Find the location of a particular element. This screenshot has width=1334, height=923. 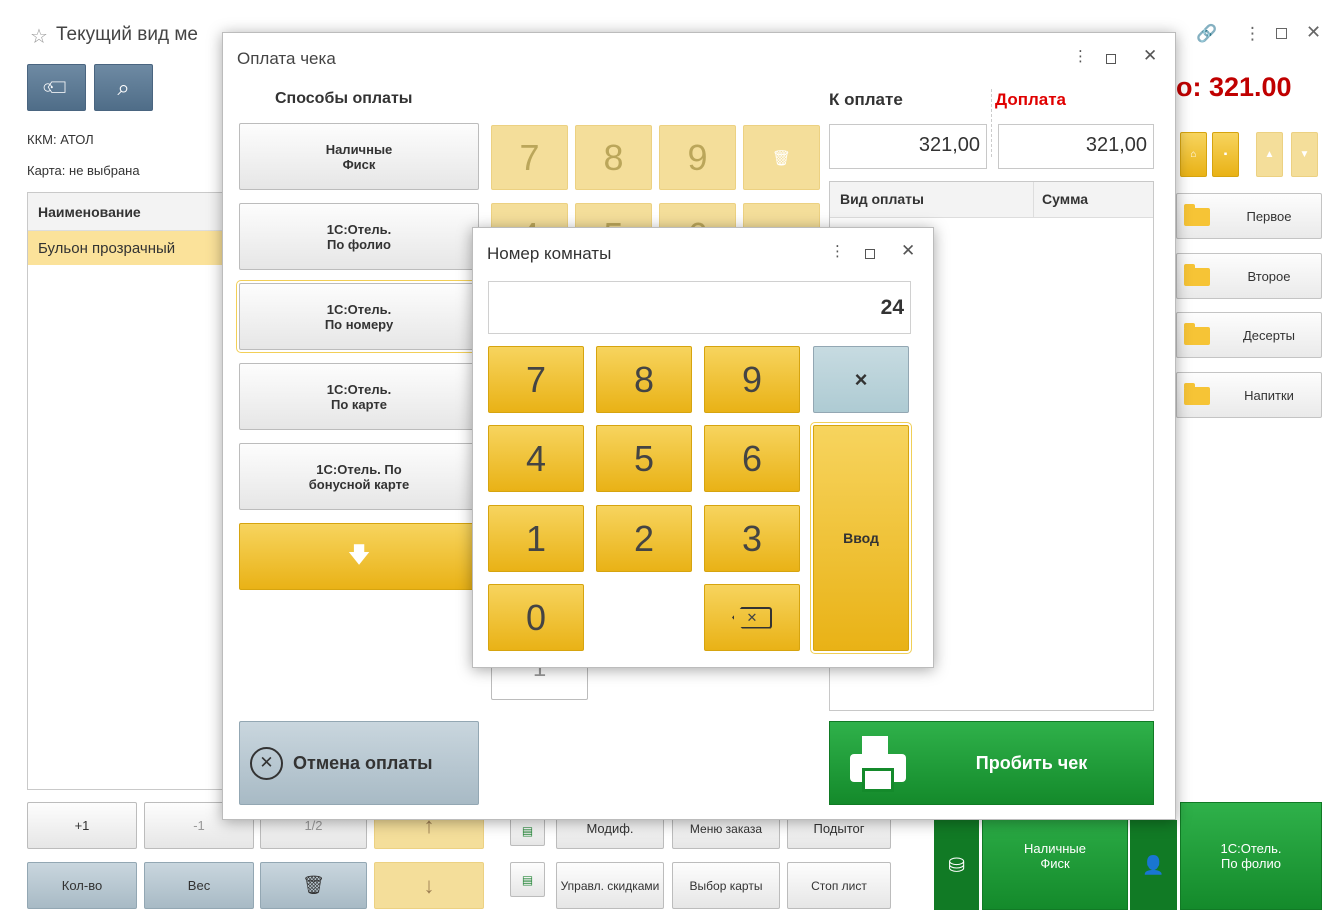

items-table: Наименование Бульон прозрачный is located at coordinates (127, 491).